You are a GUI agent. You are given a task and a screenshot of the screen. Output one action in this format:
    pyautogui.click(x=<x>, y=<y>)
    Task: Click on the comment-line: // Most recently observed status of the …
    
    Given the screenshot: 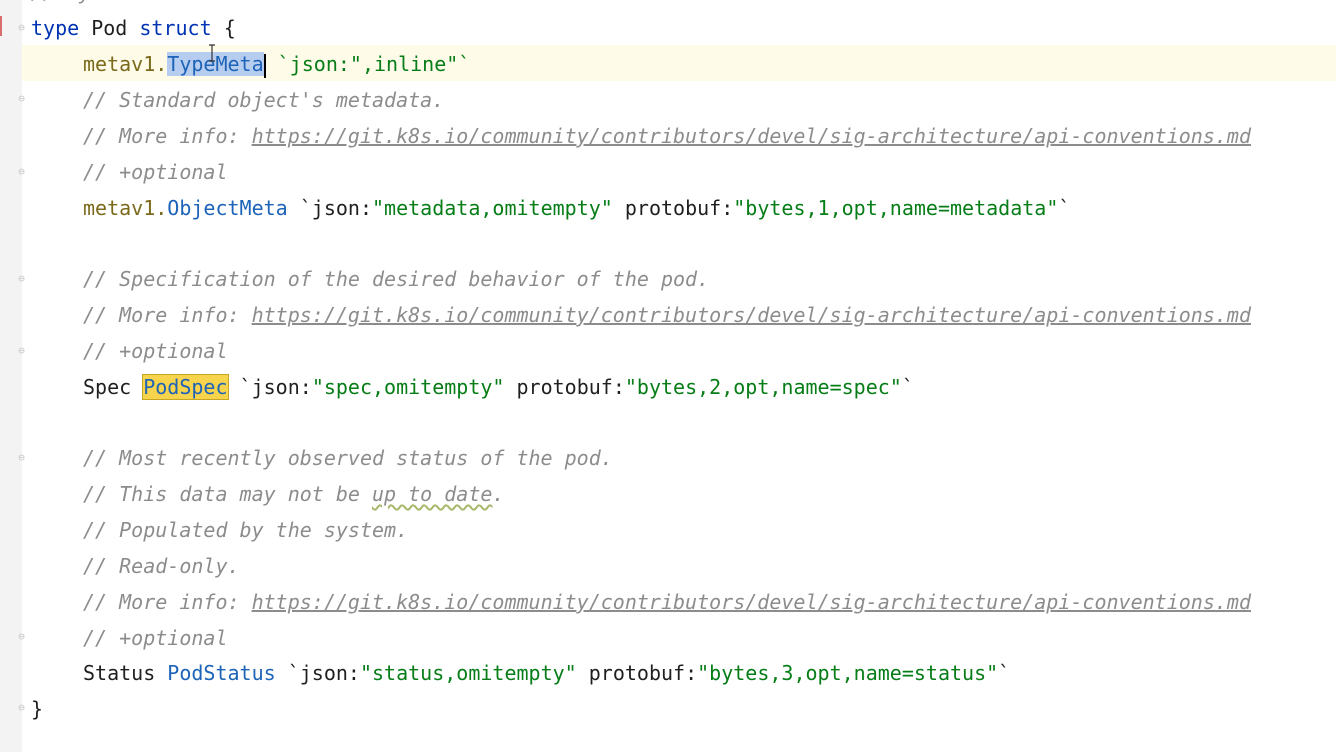 What is the action you would take?
    pyautogui.click(x=348, y=458)
    